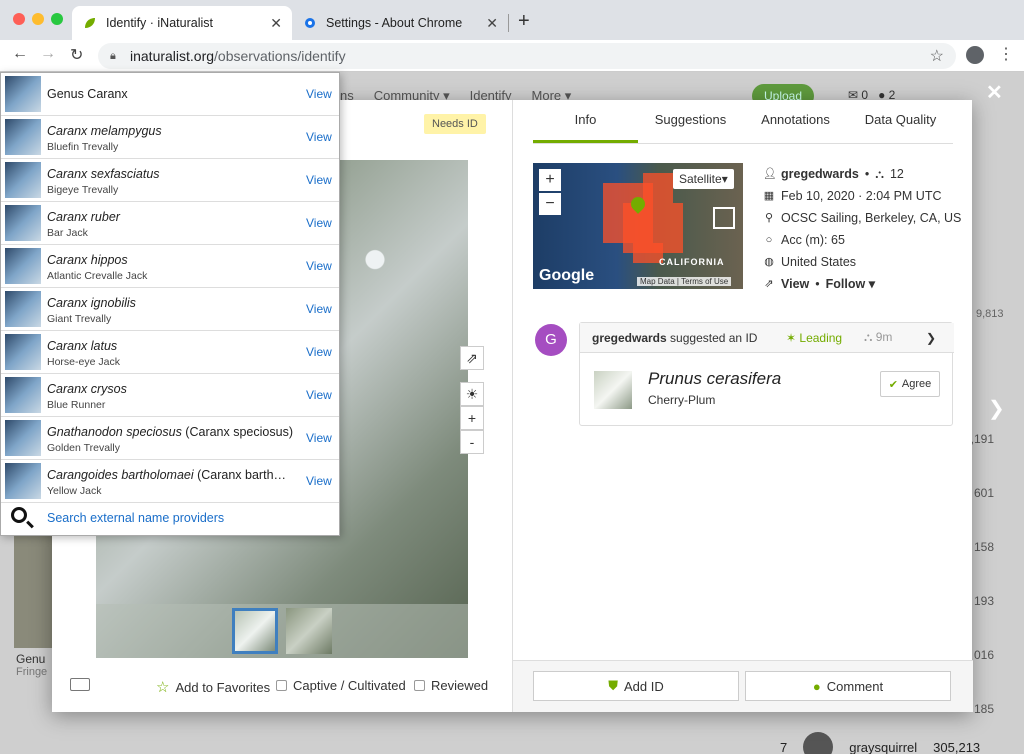 The image size is (1024, 754). I want to click on tab-annotations: Annotations, so click(795, 121).